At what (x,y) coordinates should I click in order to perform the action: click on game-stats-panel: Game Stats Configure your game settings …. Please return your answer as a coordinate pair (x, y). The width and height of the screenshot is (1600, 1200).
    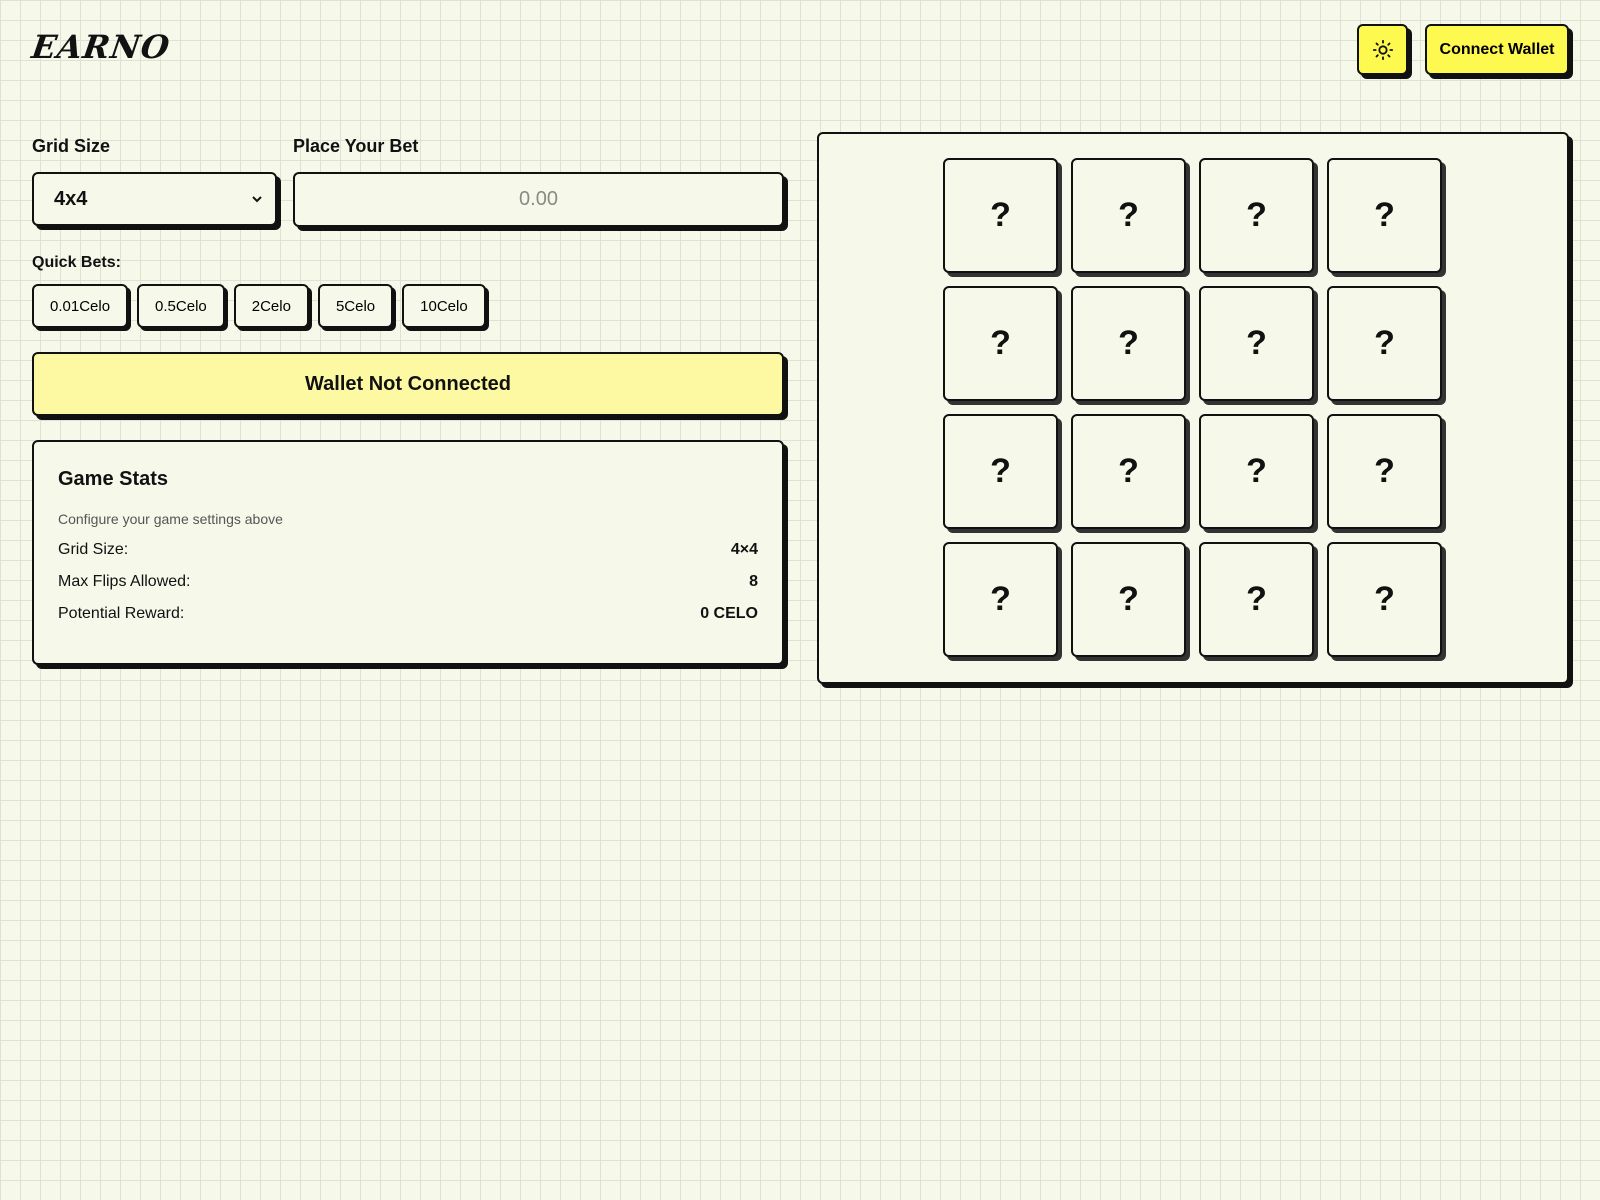
    Looking at the image, I should click on (408, 552).